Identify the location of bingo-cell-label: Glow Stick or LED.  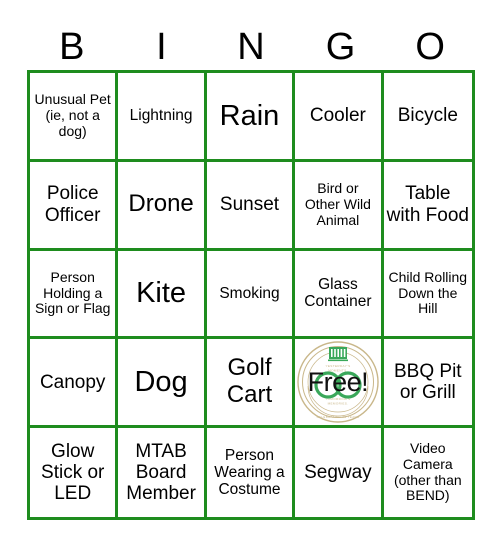
(73, 472).